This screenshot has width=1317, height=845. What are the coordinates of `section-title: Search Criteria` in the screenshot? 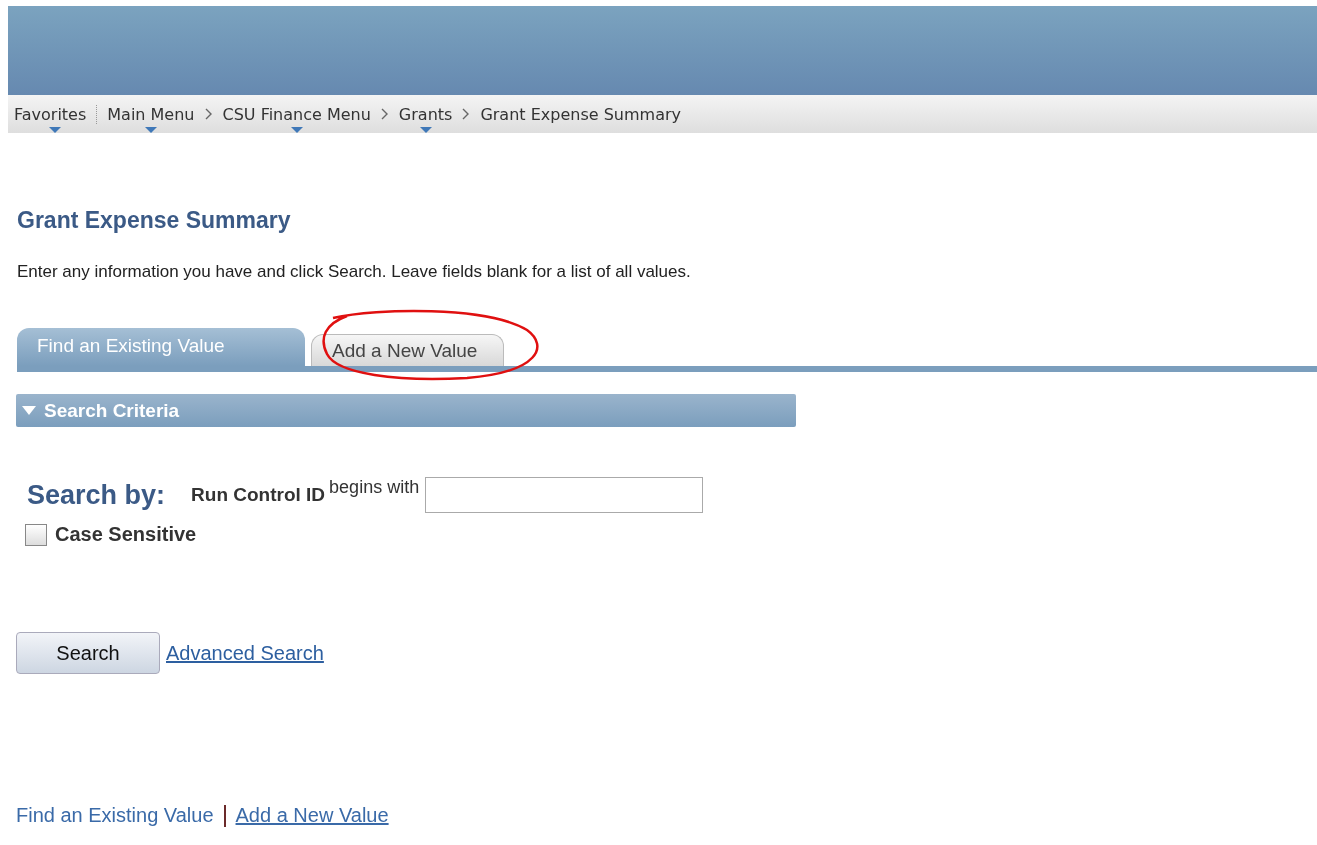 It's located at (112, 410).